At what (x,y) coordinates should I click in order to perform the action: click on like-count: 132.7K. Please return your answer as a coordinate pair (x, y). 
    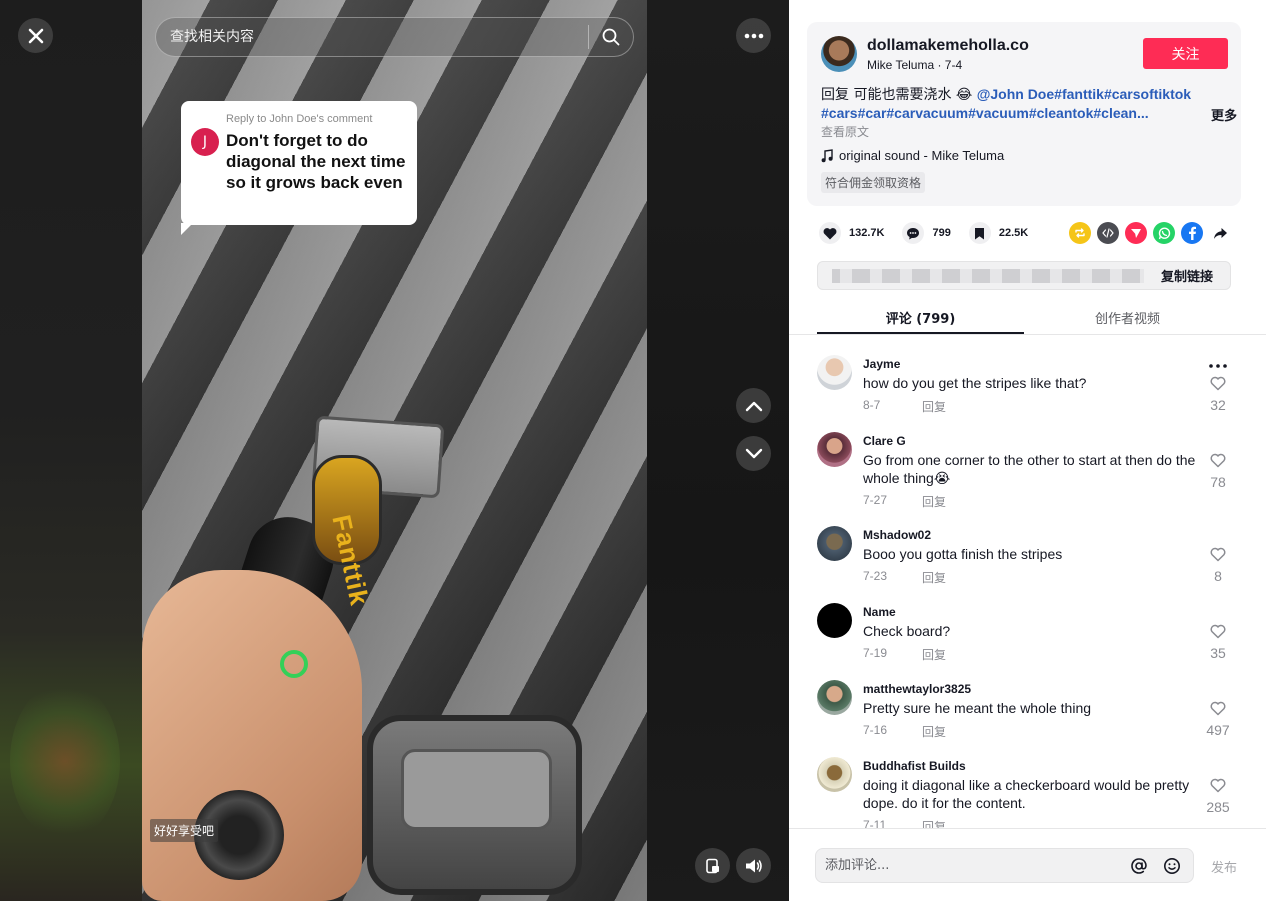
    Looking at the image, I should click on (867, 233).